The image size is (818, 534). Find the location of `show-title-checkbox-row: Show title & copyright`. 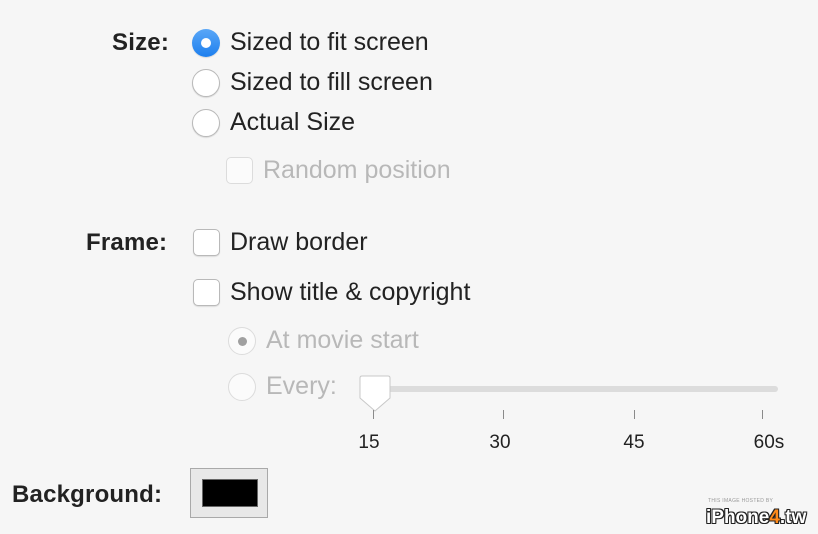

show-title-checkbox-row: Show title & copyright is located at coordinates (353, 293).